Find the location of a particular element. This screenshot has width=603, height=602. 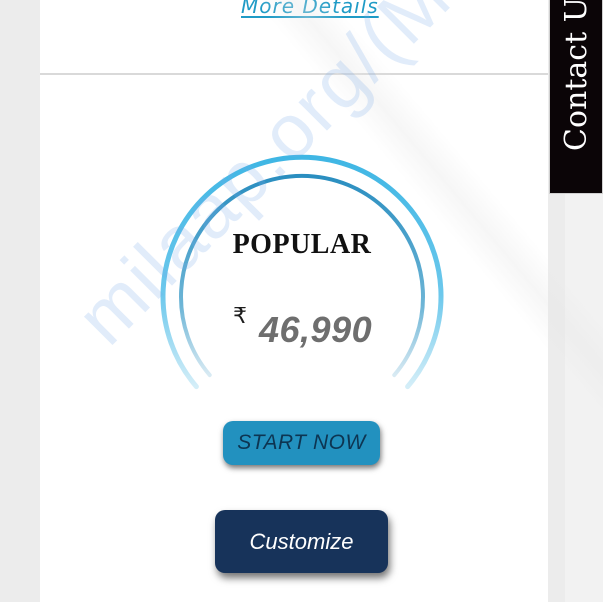

contact-us-tab: Contact U is located at coordinates (576, 97).